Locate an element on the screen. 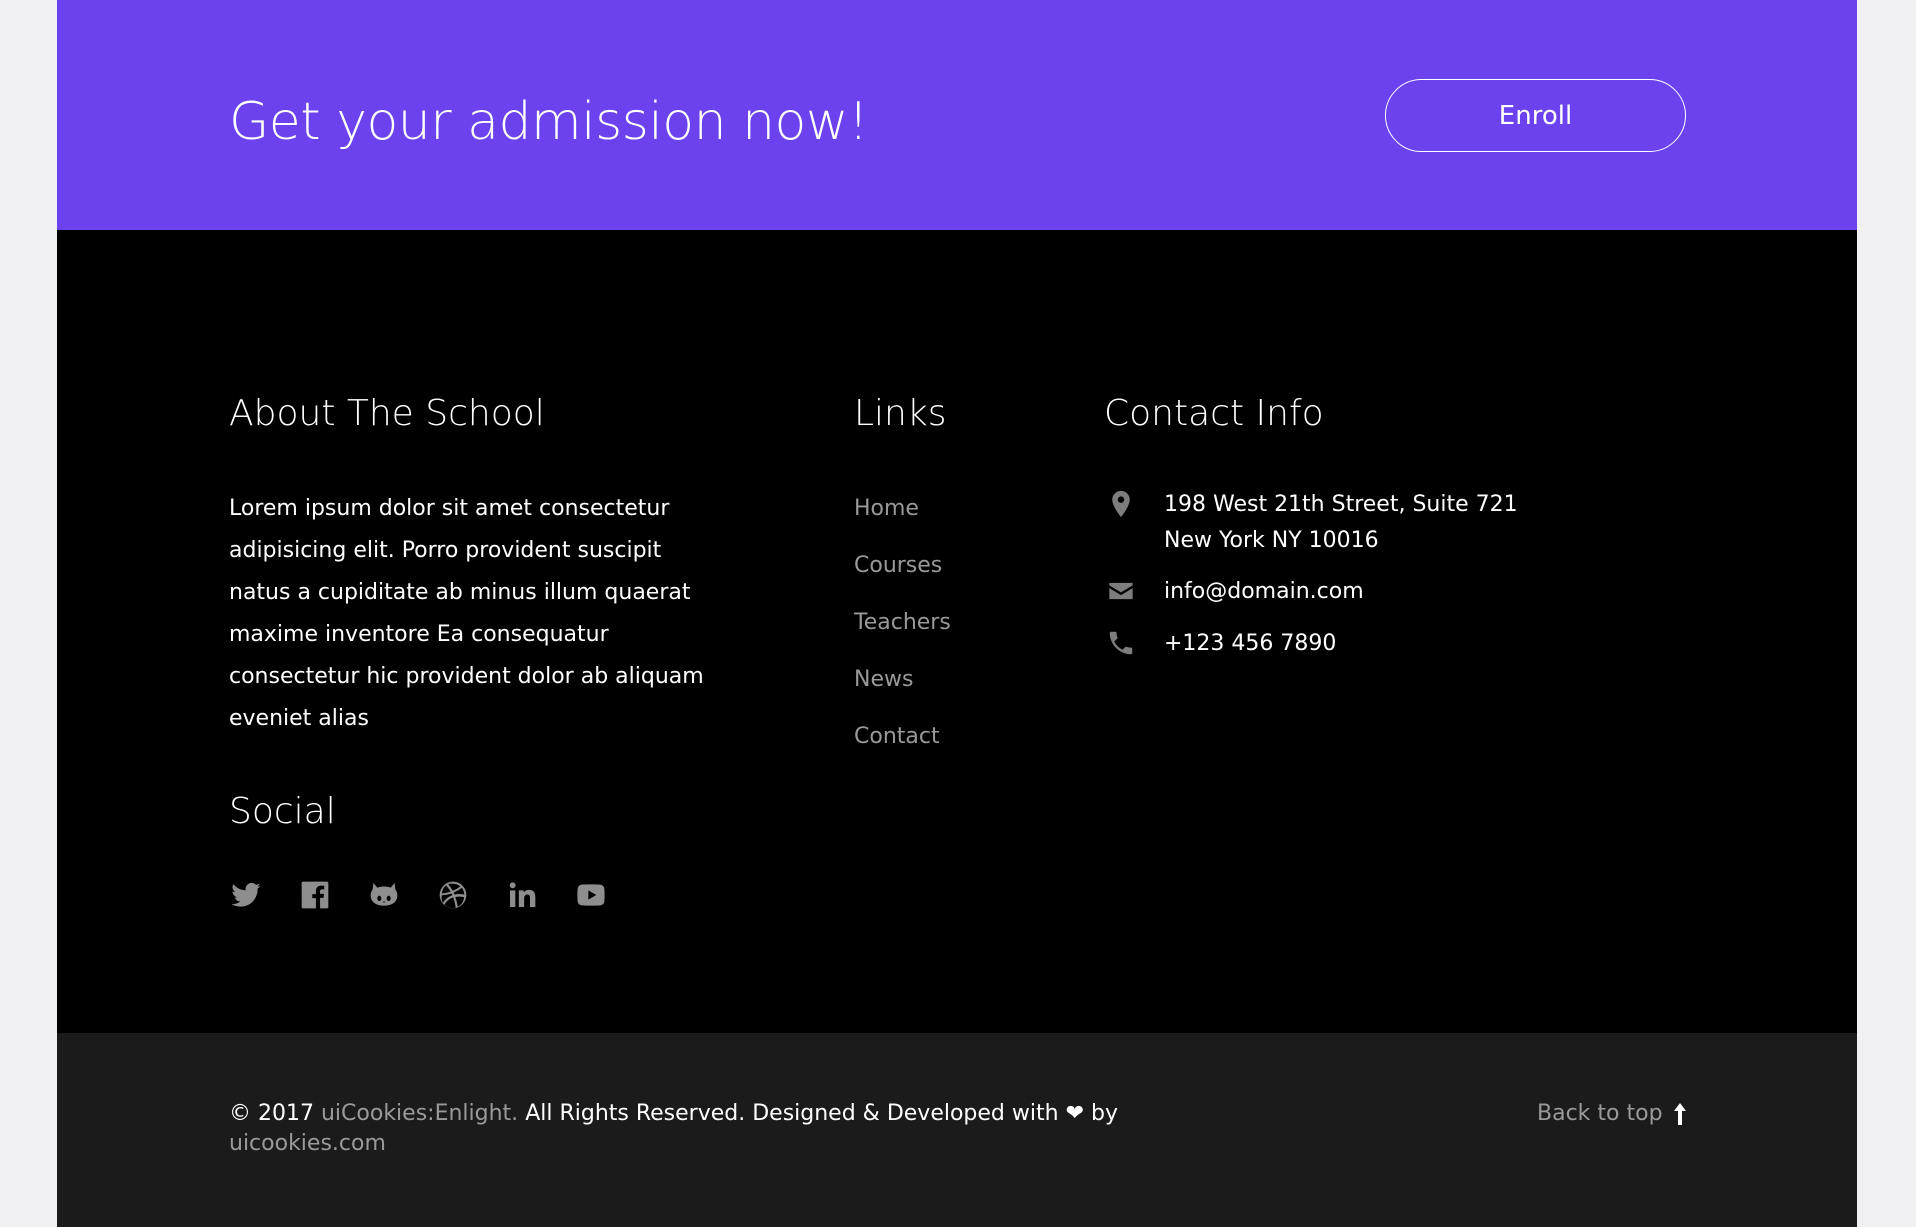 This screenshot has height=1227, width=1916. phone-icon is located at coordinates (1121, 643).